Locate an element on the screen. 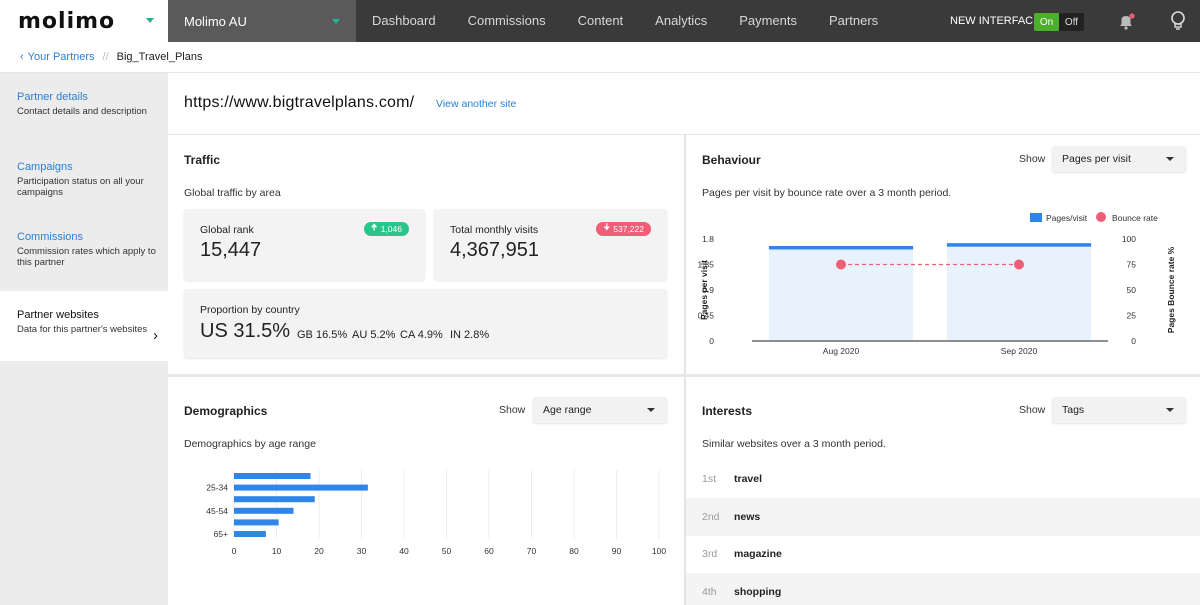 The width and height of the screenshot is (1200, 605). sidebar-item-title: Partner details is located at coordinates (87, 97).